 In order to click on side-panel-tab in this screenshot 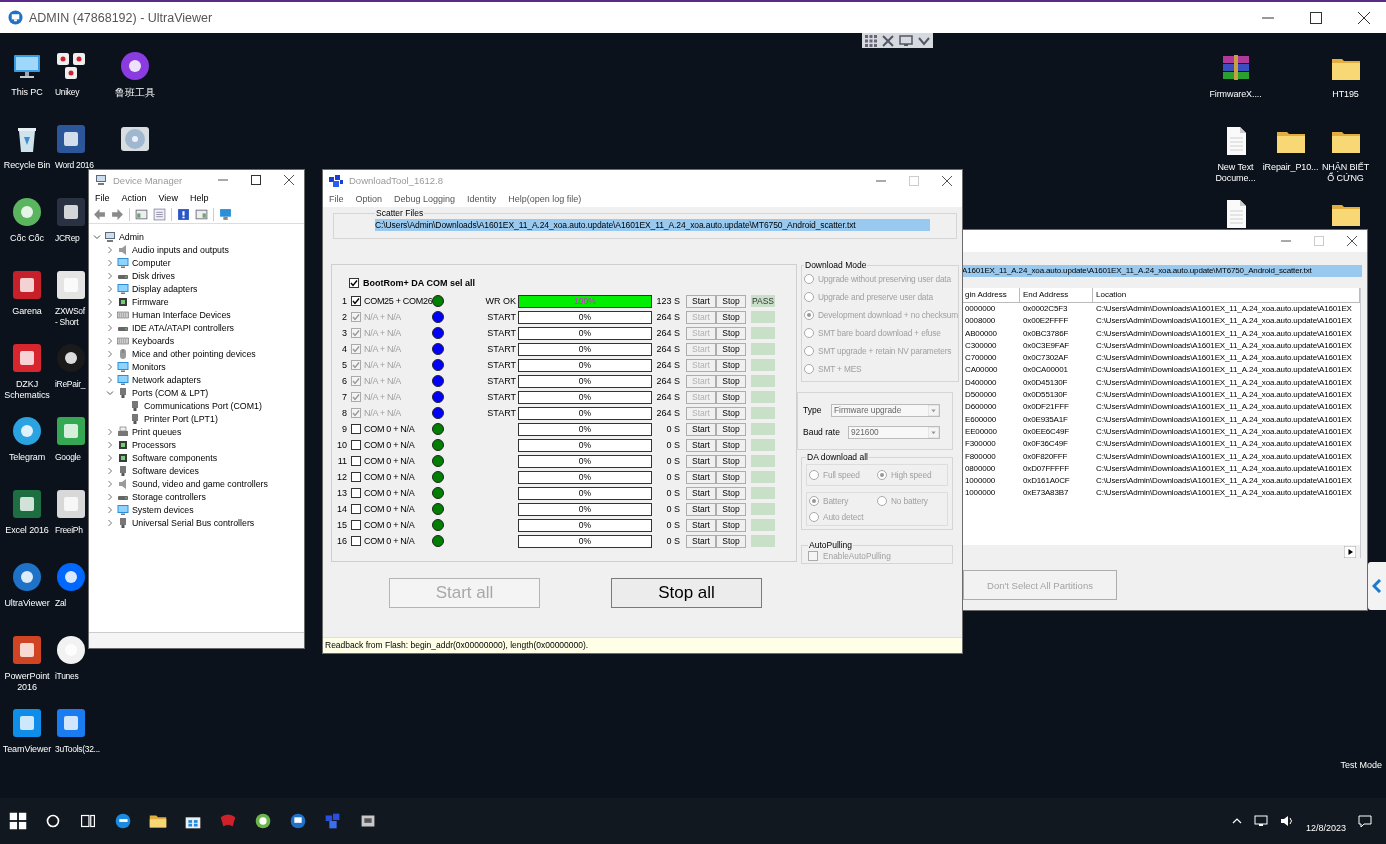, I will do `click(1377, 586)`.